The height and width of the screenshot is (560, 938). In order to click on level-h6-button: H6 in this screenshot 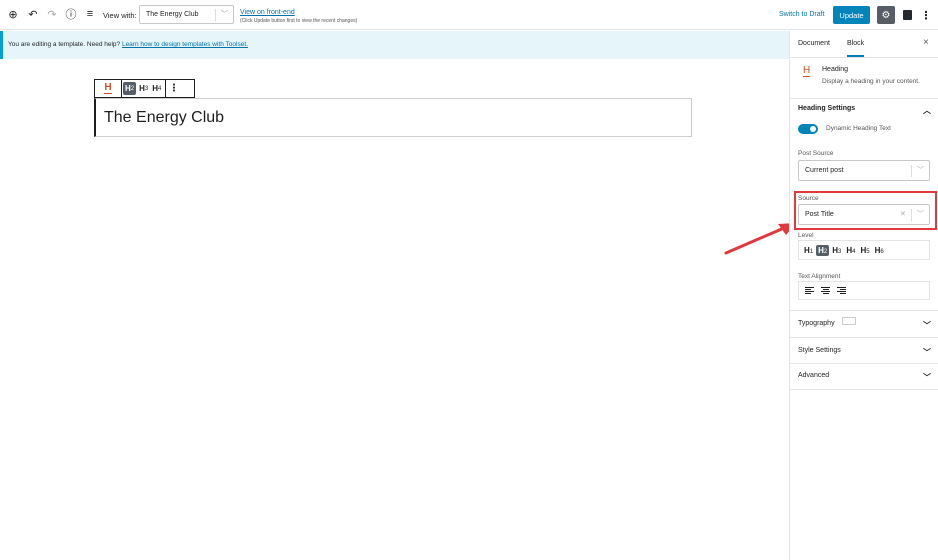, I will do `click(879, 250)`.